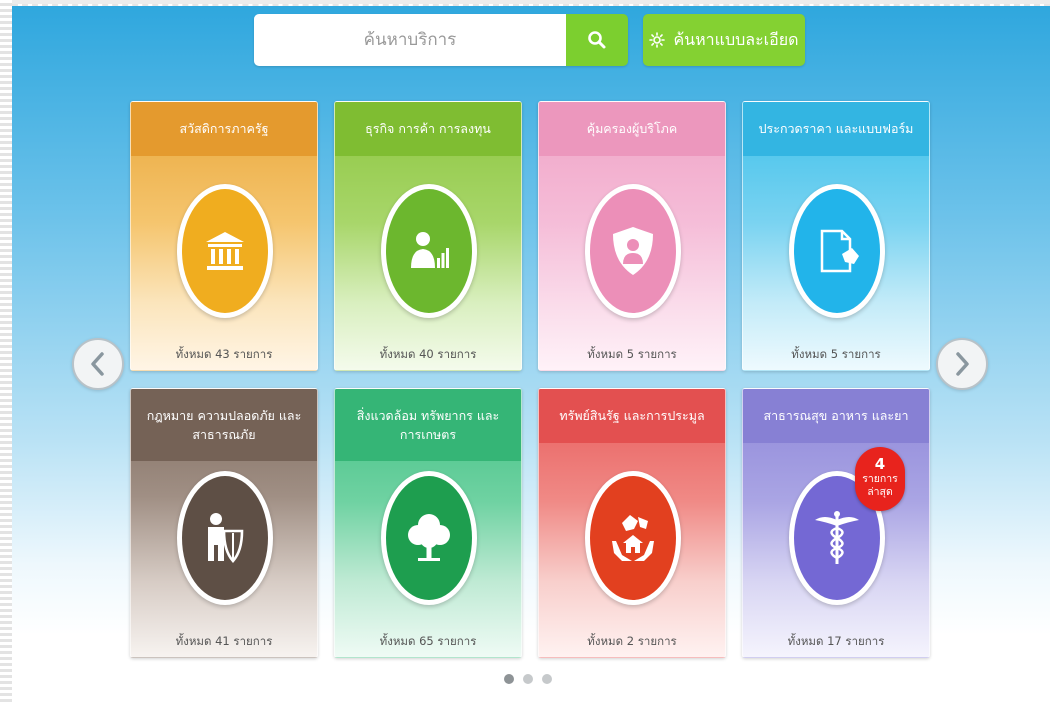 Image resolution: width=1050 pixels, height=705 pixels. Describe the element at coordinates (428, 641) in the screenshot. I see `card-count: ทั้งหมด 65 รายการ` at that location.